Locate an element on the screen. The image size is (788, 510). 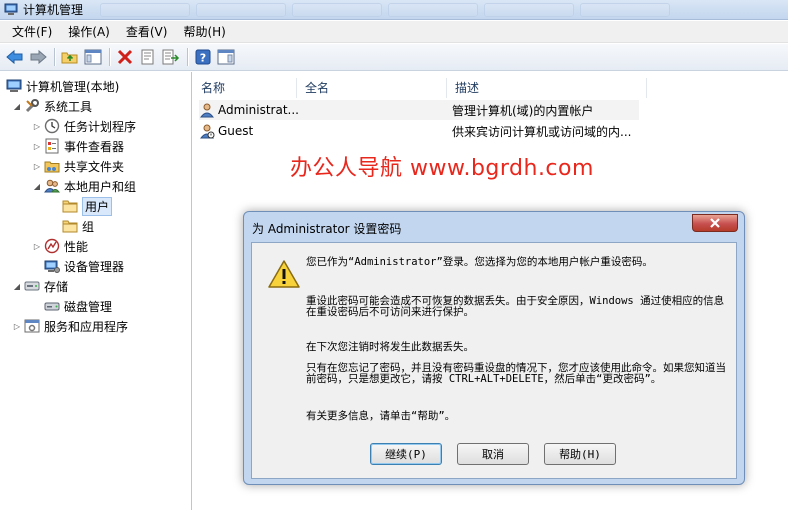
dialog-help-button: 帮助(H) is located at coordinates (580, 454).